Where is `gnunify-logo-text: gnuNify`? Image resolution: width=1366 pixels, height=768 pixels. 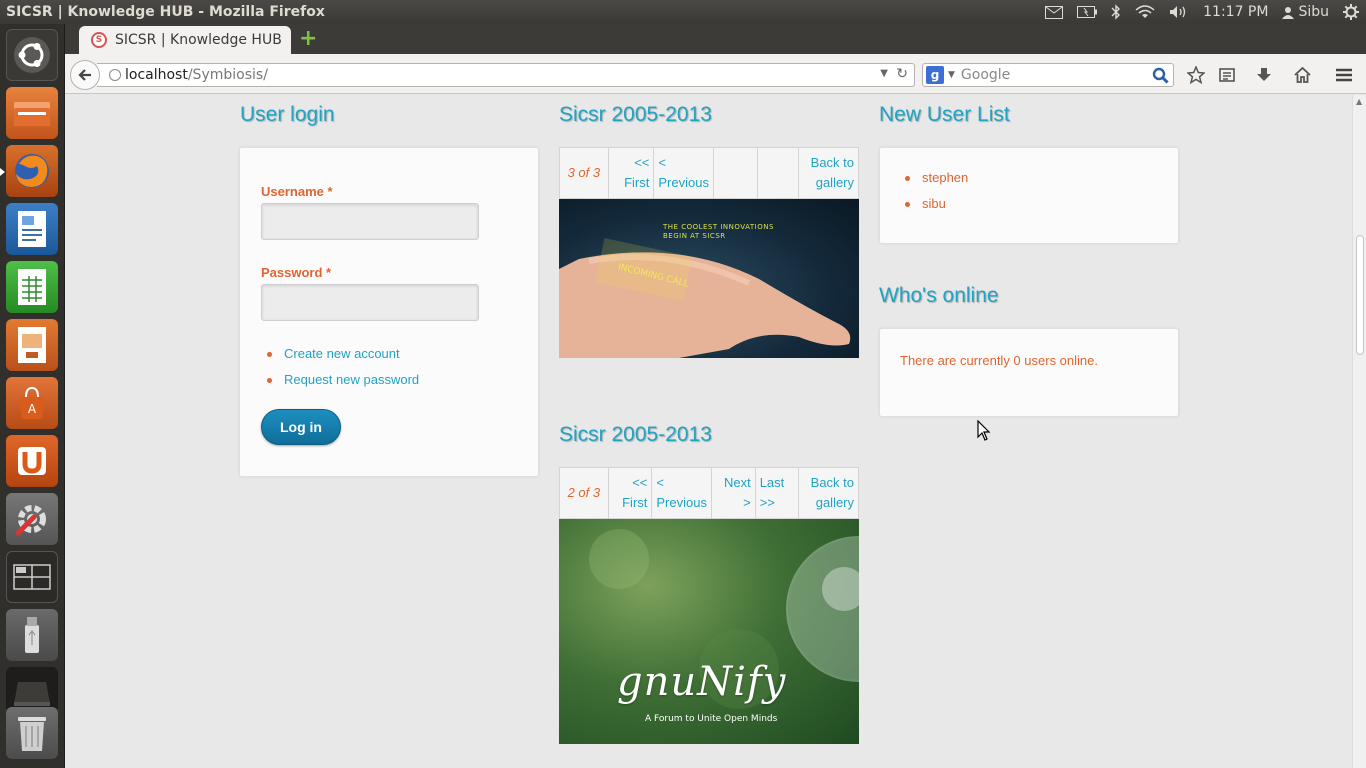
gnunify-logo-text: gnuNify is located at coordinates (702, 682).